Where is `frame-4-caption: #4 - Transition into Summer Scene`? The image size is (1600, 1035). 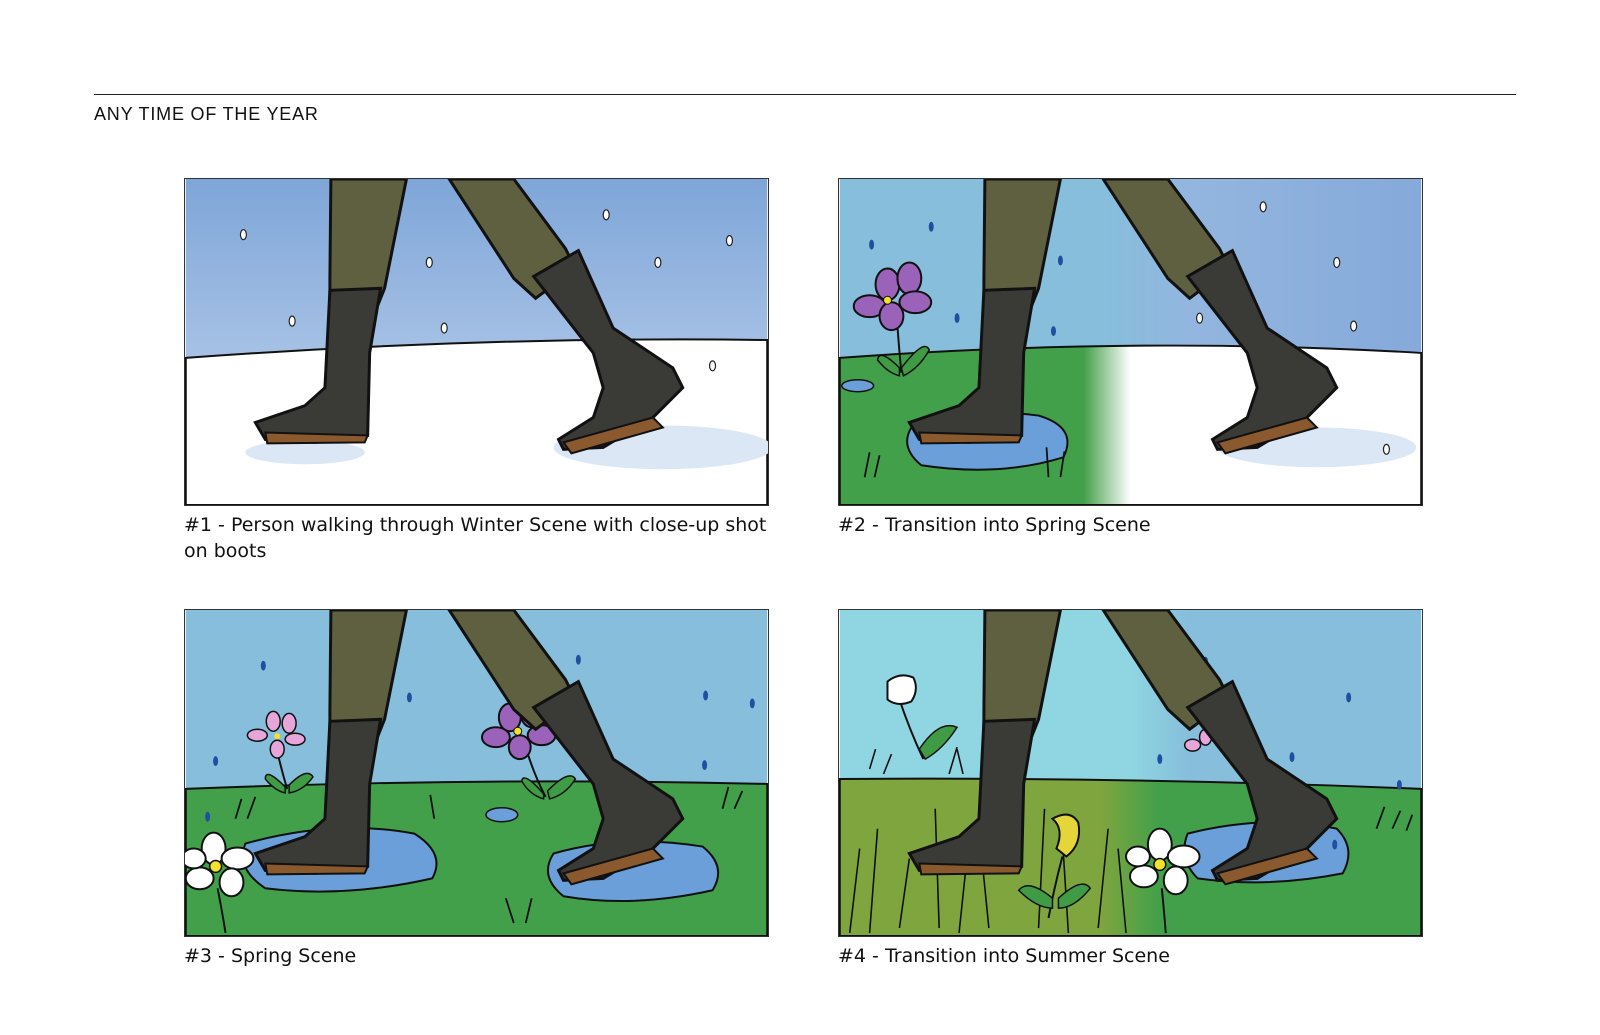
frame-4-caption: #4 - Transition into Summer Scene is located at coordinates (1004, 956).